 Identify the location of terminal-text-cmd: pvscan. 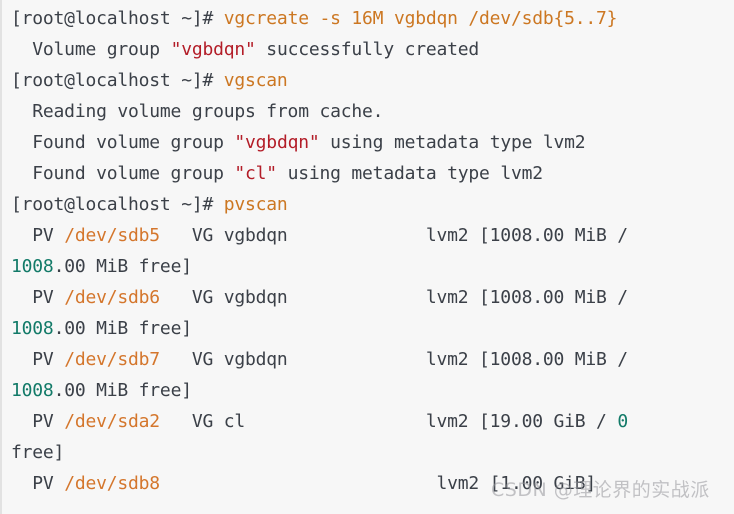
(255, 204).